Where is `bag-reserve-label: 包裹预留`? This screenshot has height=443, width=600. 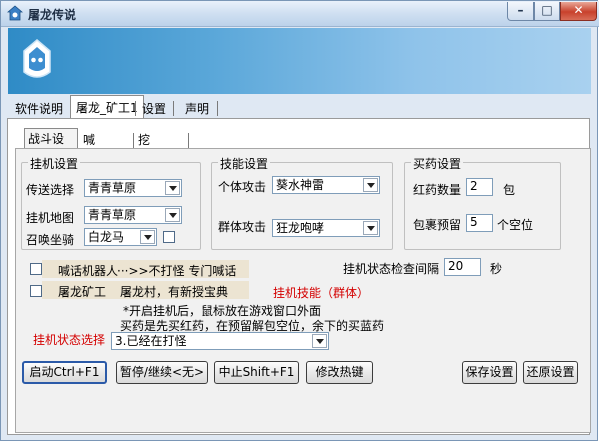
bag-reserve-label: 包裹预留 is located at coordinates (437, 225).